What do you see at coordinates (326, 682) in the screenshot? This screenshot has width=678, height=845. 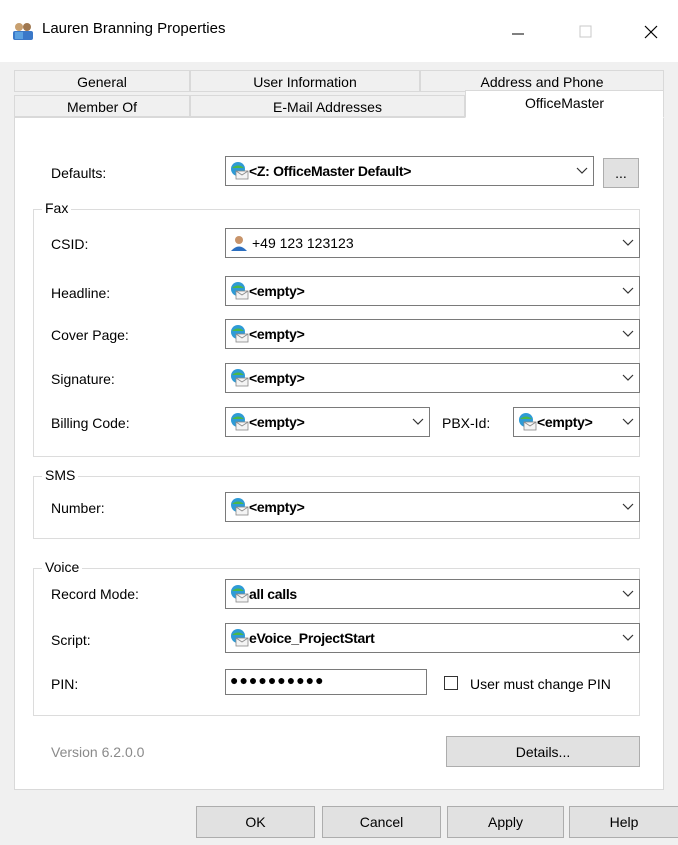 I see `pin-field: ●●●●●●●●●●` at bounding box center [326, 682].